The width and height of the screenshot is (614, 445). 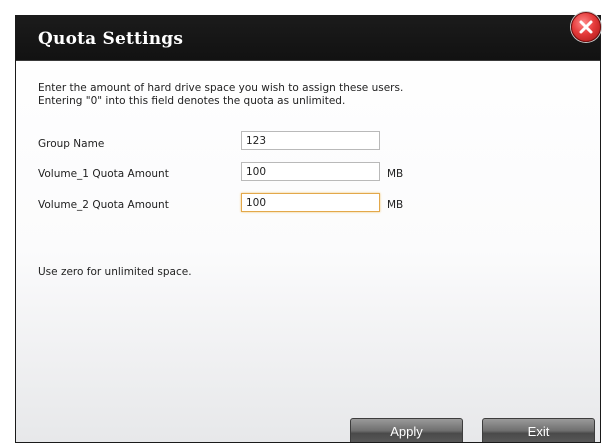 I want to click on dialog-titlebar: Quota Settings, so click(x=308, y=38).